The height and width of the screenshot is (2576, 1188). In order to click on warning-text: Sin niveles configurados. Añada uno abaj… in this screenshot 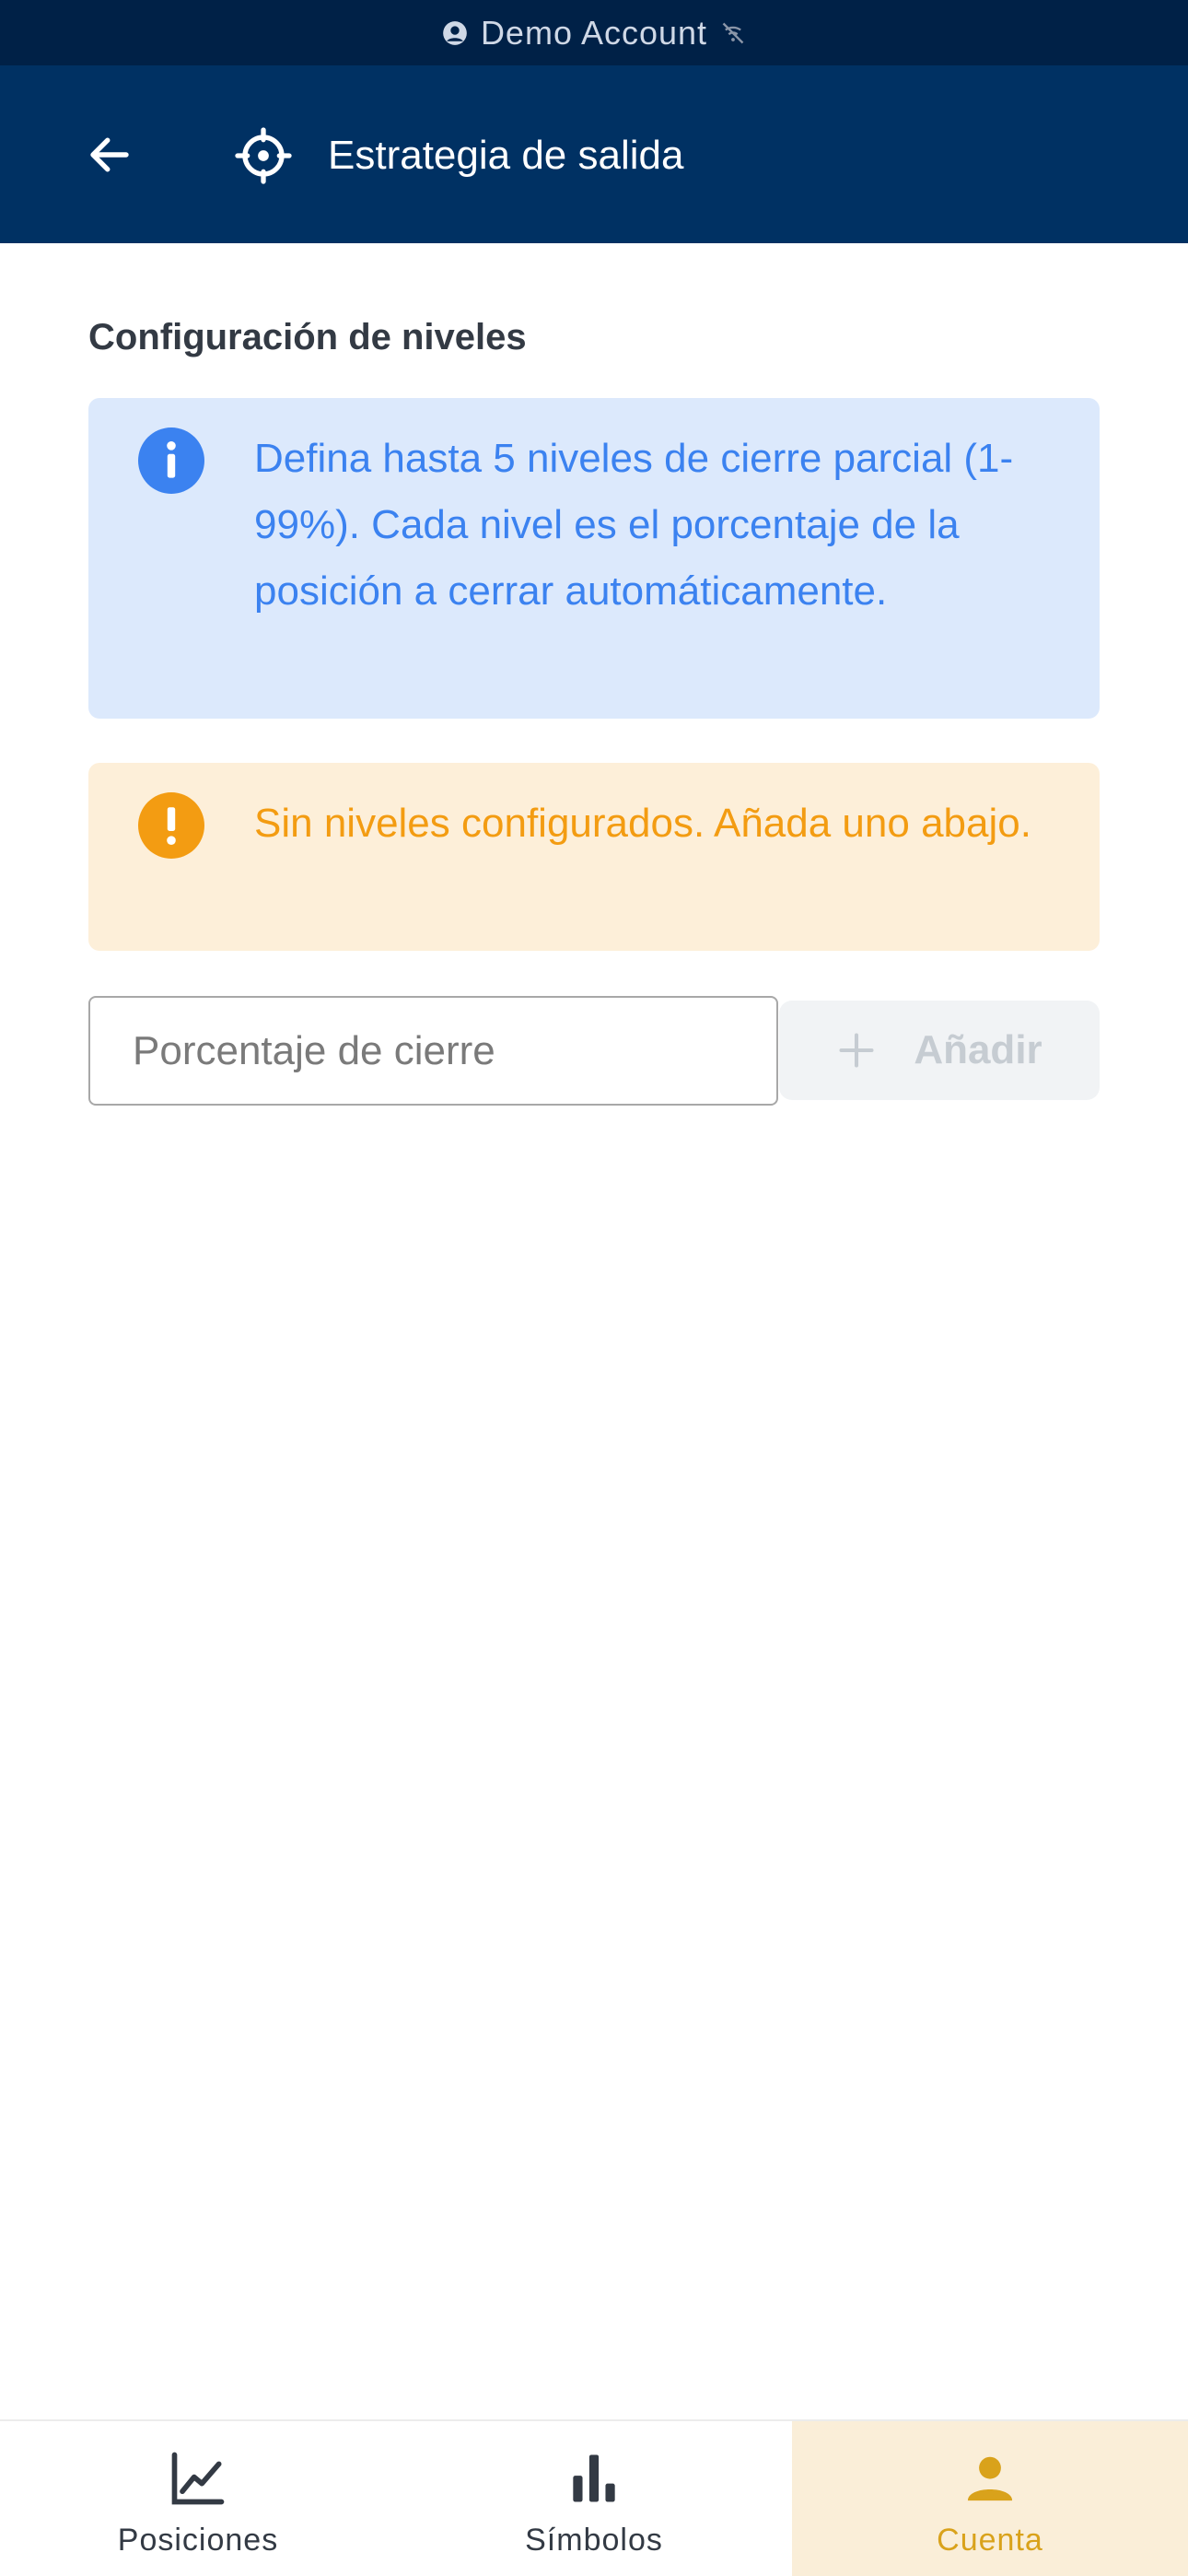, I will do `click(642, 823)`.